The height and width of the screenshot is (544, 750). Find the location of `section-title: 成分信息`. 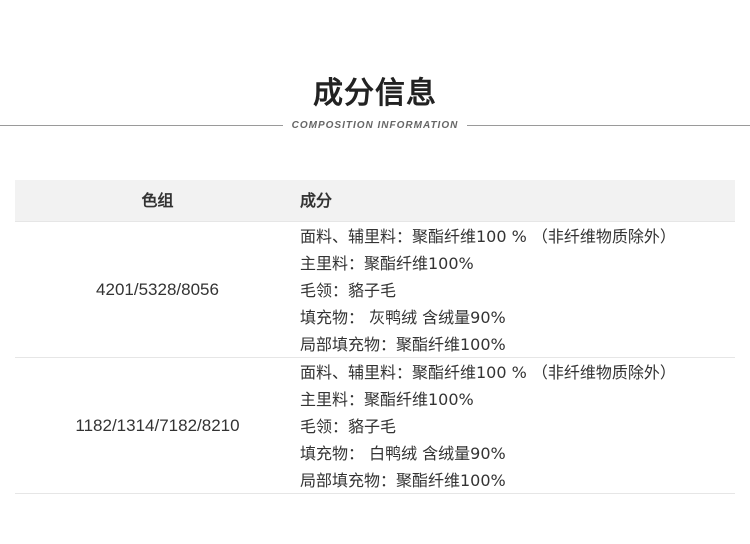

section-title: 成分信息 is located at coordinates (375, 93).